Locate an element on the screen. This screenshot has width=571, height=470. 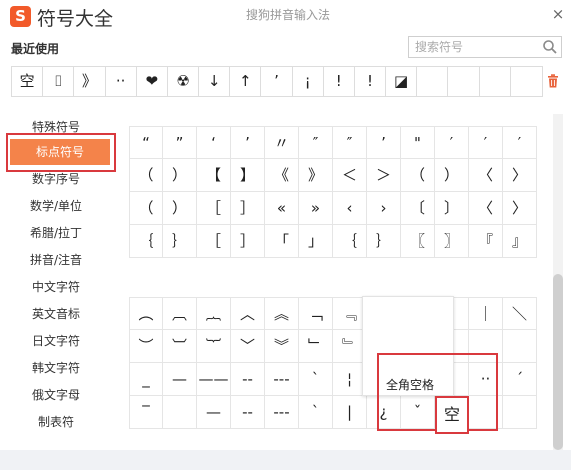
symbol-cell: 『 is located at coordinates (486, 241).